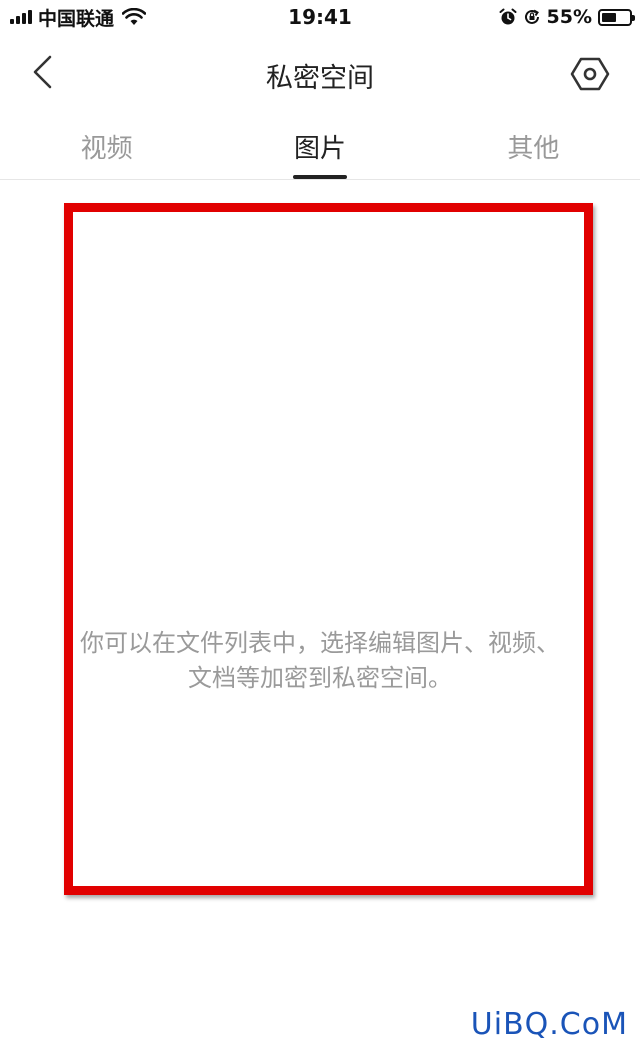 The image size is (640, 1050). Describe the element at coordinates (320, 643) in the screenshot. I see `empty-state-line: 你可以在文件列表中，选择编辑图片、视频、` at that location.